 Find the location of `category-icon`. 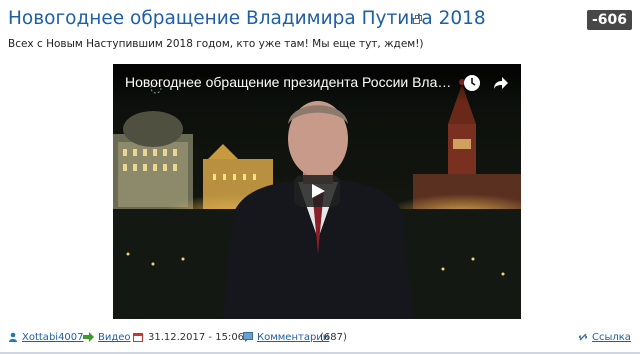

category-icon is located at coordinates (88, 338).